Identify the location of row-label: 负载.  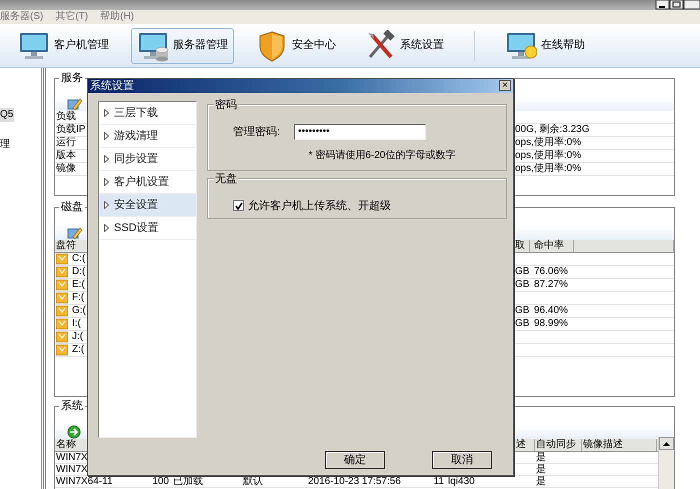
(66, 116).